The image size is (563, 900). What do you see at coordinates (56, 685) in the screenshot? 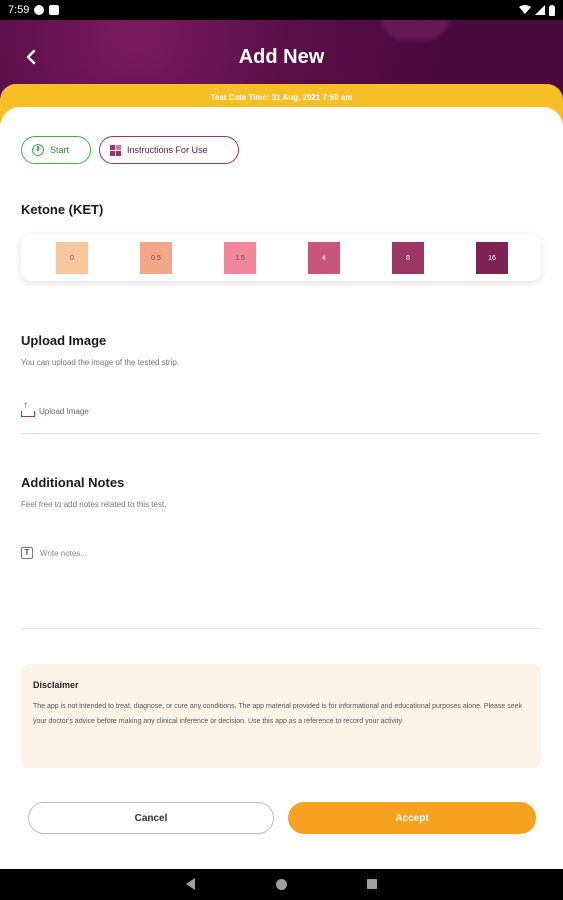
I see `disclaimer-title: Disclaimer` at bounding box center [56, 685].